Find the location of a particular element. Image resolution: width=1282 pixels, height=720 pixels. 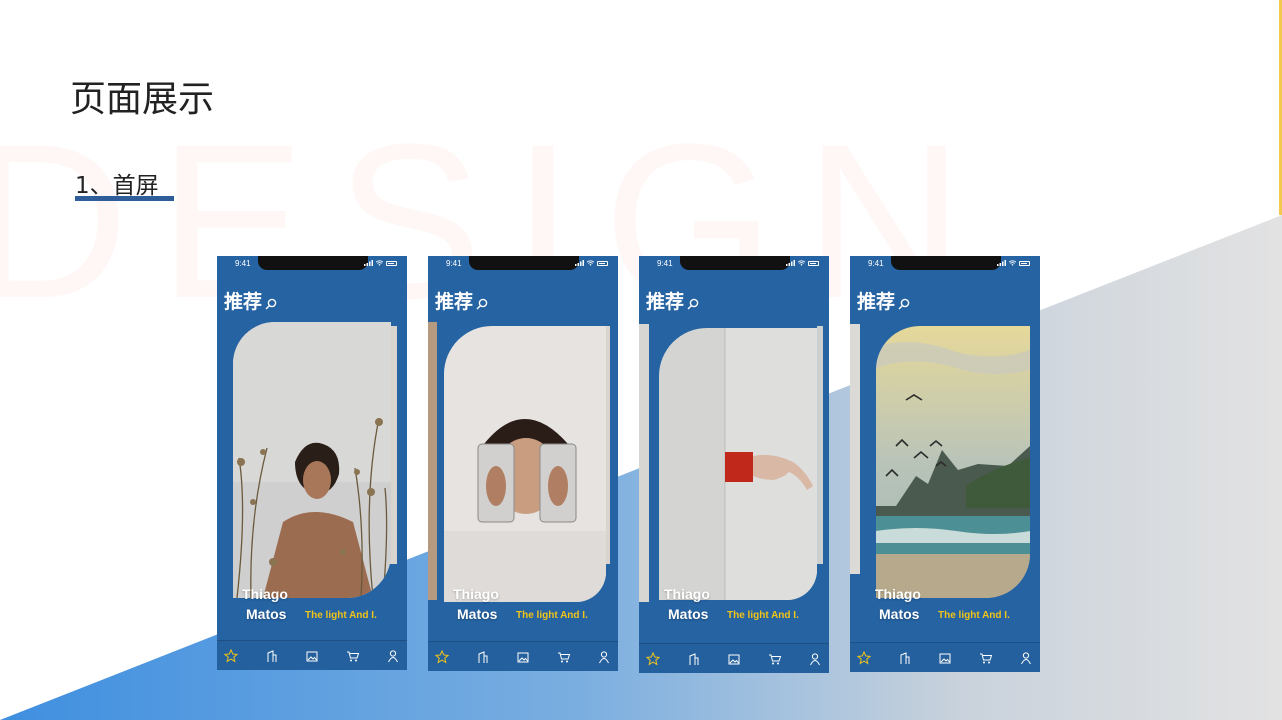

phone-mockup-4: 9:41 推荐 Thiago Matos The light And I. is located at coordinates (945, 464).